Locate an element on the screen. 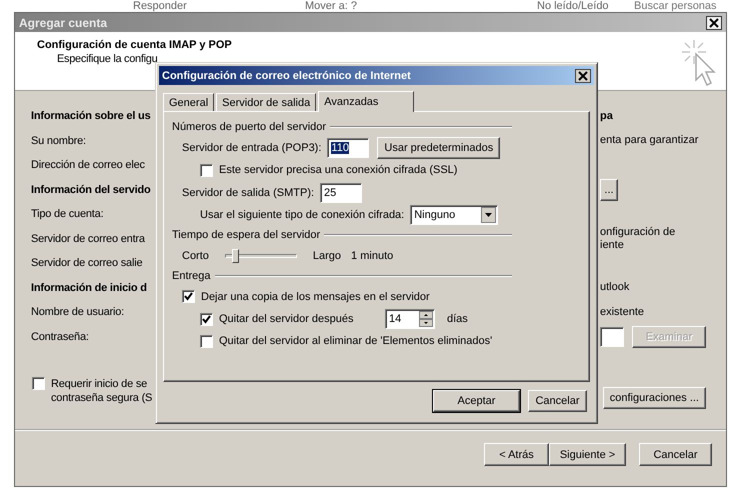 The height and width of the screenshot is (502, 737). info-text: existente is located at coordinates (622, 312).